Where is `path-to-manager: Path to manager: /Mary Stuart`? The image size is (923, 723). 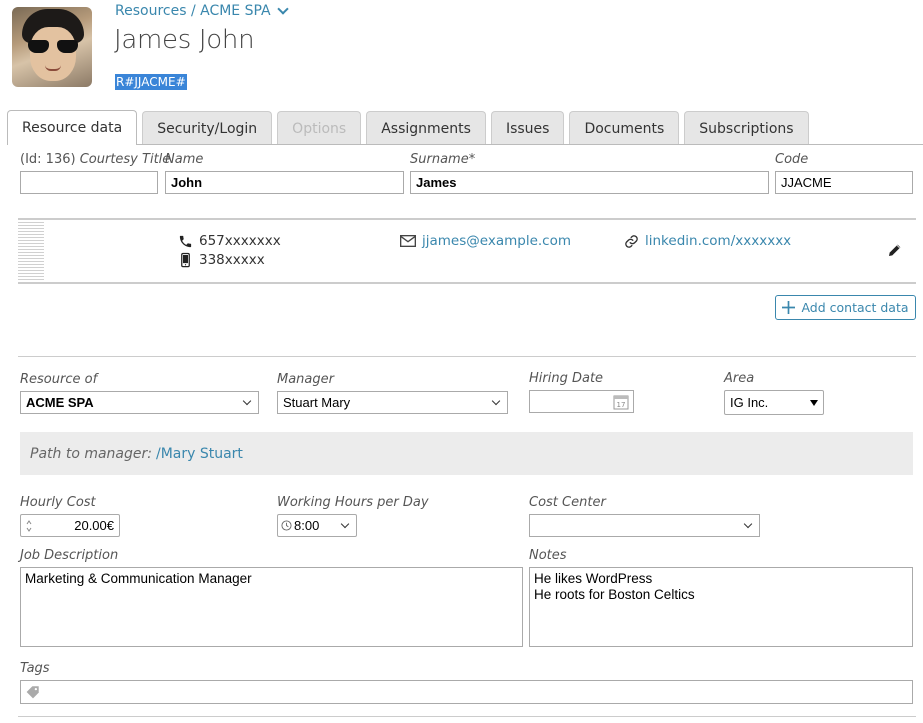 path-to-manager: Path to manager: /Mary Stuart is located at coordinates (466, 453).